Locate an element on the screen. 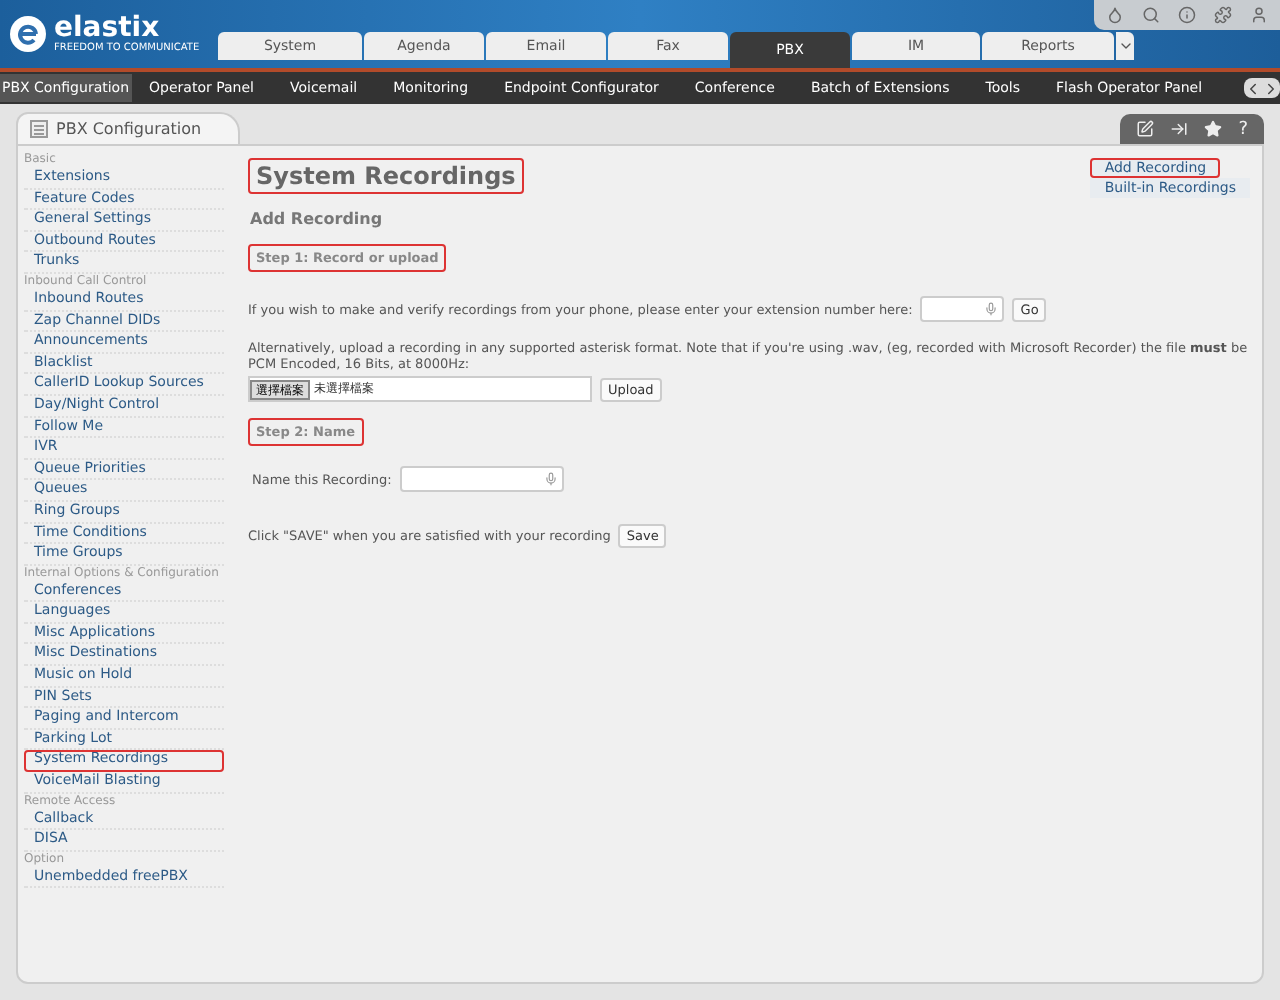 This screenshot has width=1280, height=1000. arrow-to-line-icon is located at coordinates (1179, 129).